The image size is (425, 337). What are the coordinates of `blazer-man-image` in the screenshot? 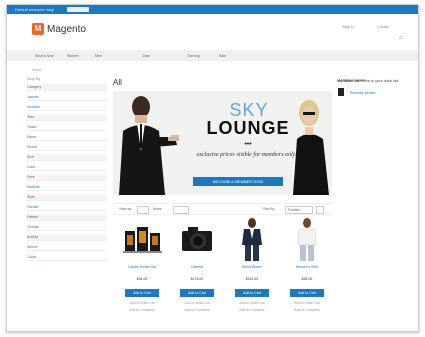 It's located at (252, 239).